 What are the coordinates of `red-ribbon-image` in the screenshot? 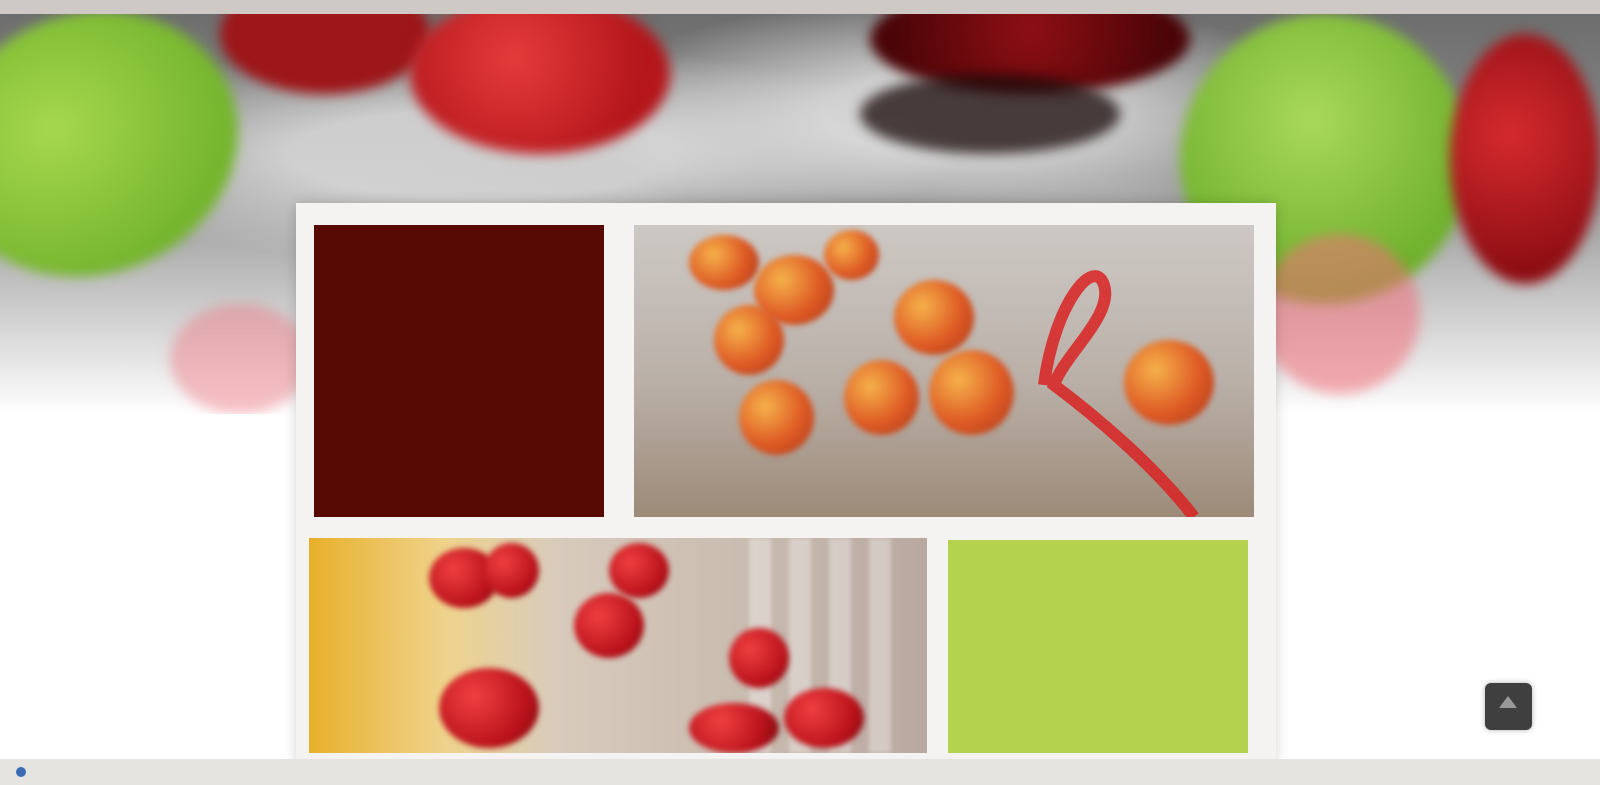 It's located at (1118, 393).